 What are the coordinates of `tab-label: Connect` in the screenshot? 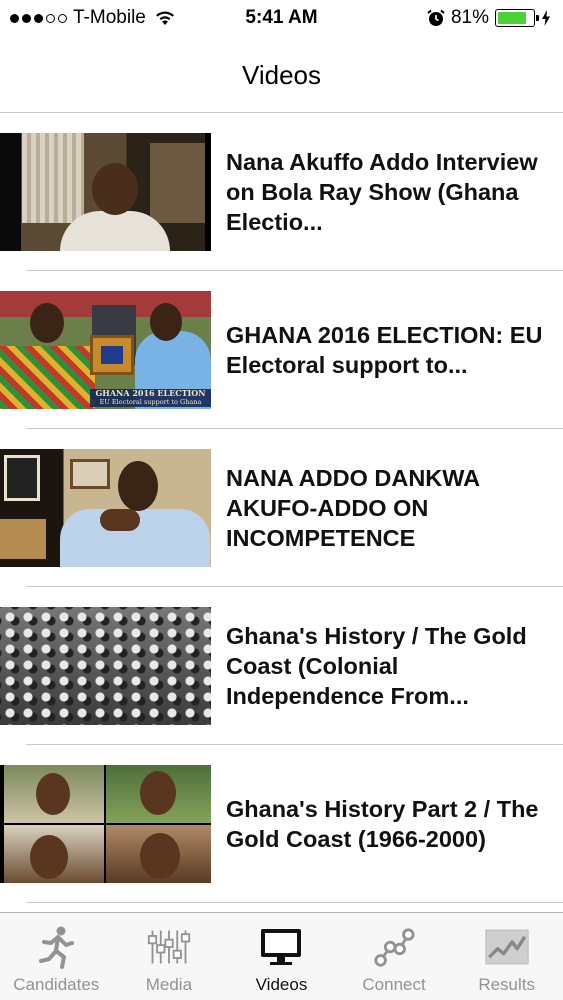 It's located at (394, 984).